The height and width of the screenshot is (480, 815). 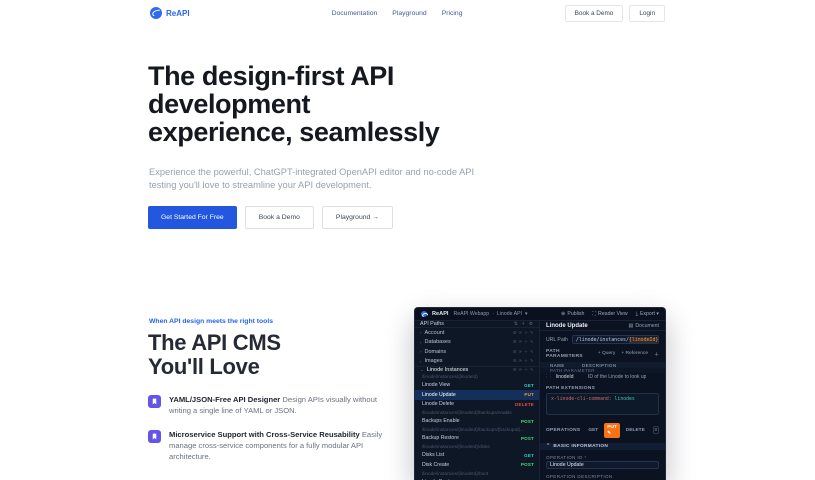 What do you see at coordinates (471, 314) in the screenshot?
I see `workspace-name: ReAPI Webapp` at bounding box center [471, 314].